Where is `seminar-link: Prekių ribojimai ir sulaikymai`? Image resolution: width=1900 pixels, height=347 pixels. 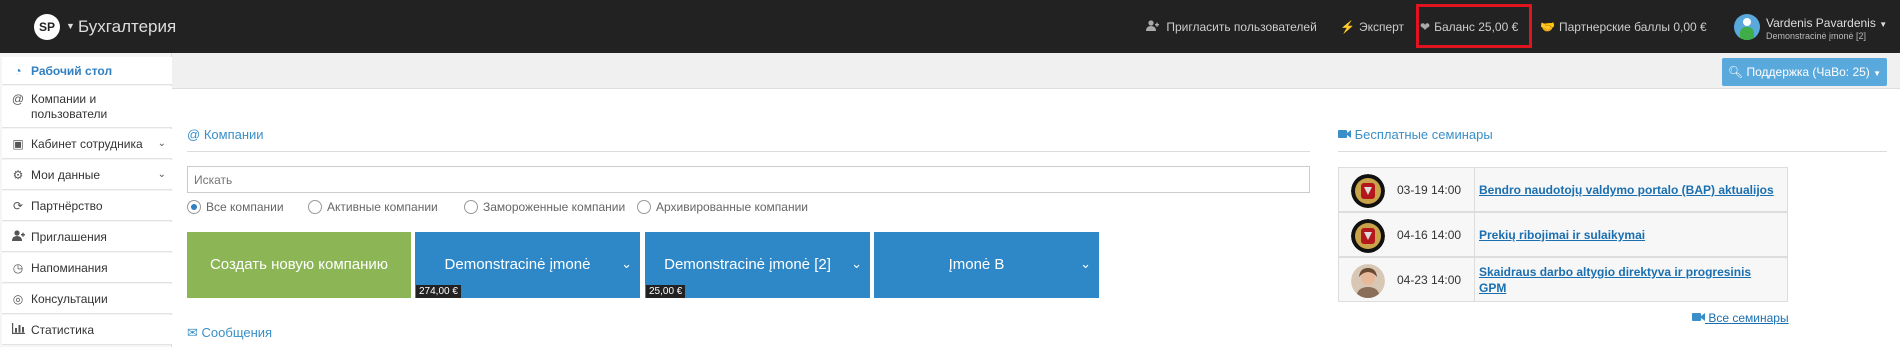
seminar-link: Prekių ribojimai ir sulaikymai is located at coordinates (1629, 235).